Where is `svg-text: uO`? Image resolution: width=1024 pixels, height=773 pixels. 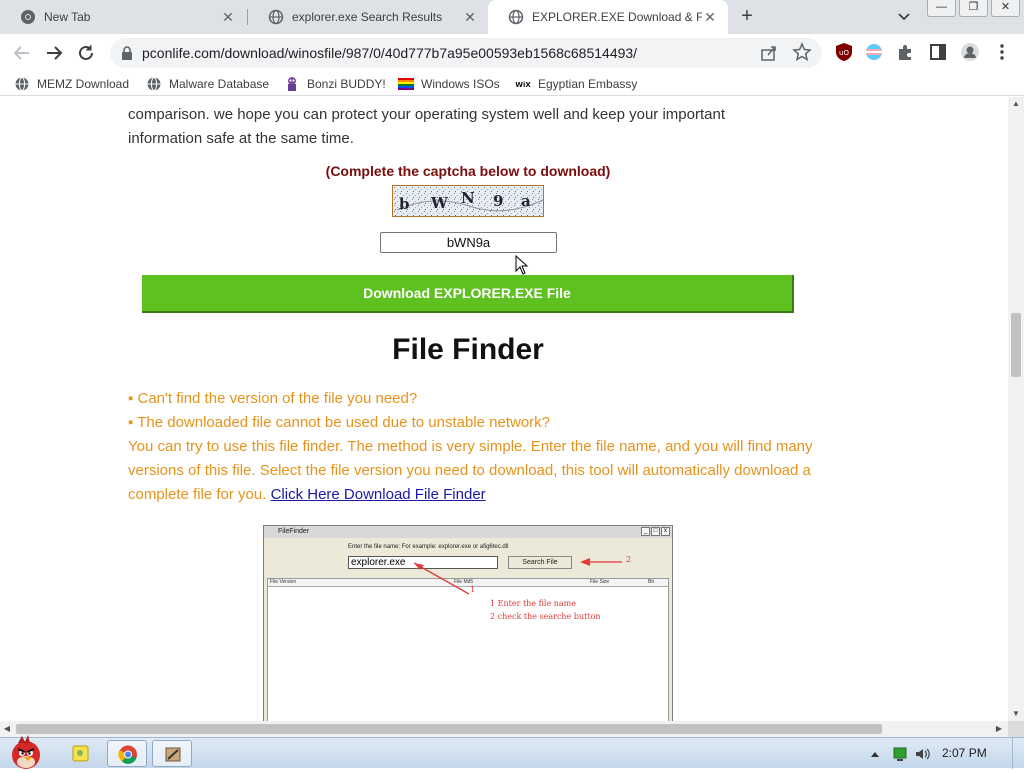
svg-text: uO is located at coordinates (844, 53).